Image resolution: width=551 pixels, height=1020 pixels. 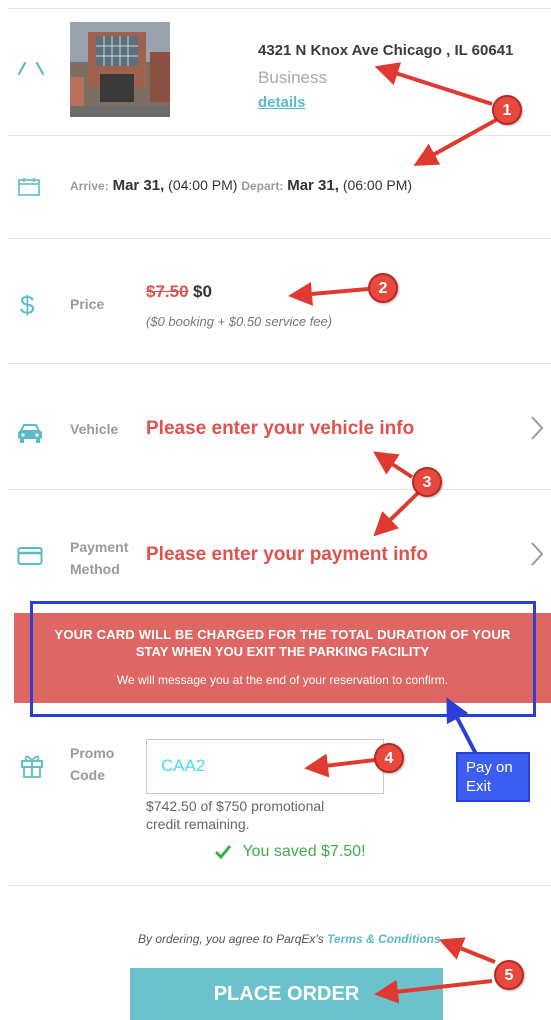 I want to click on price-current: $0, so click(x=202, y=291).